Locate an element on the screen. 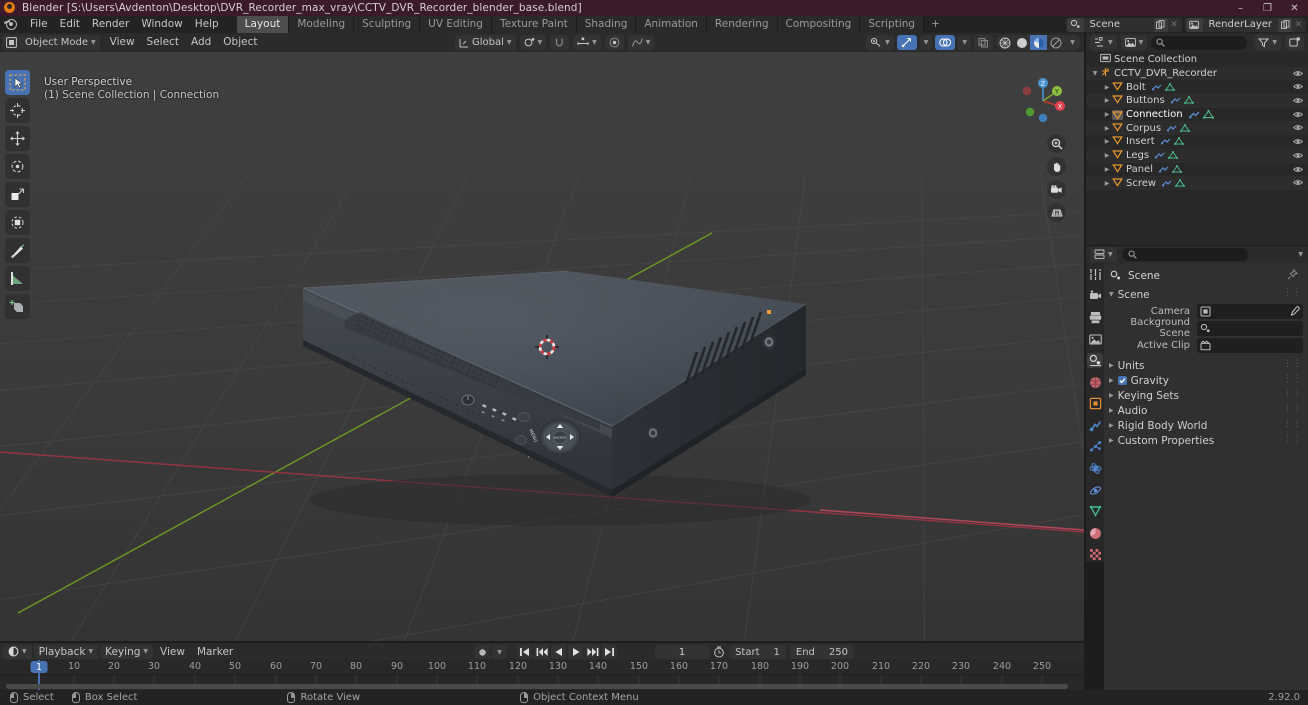 The height and width of the screenshot is (705, 1308). transform-tool is located at coordinates (17, 222).